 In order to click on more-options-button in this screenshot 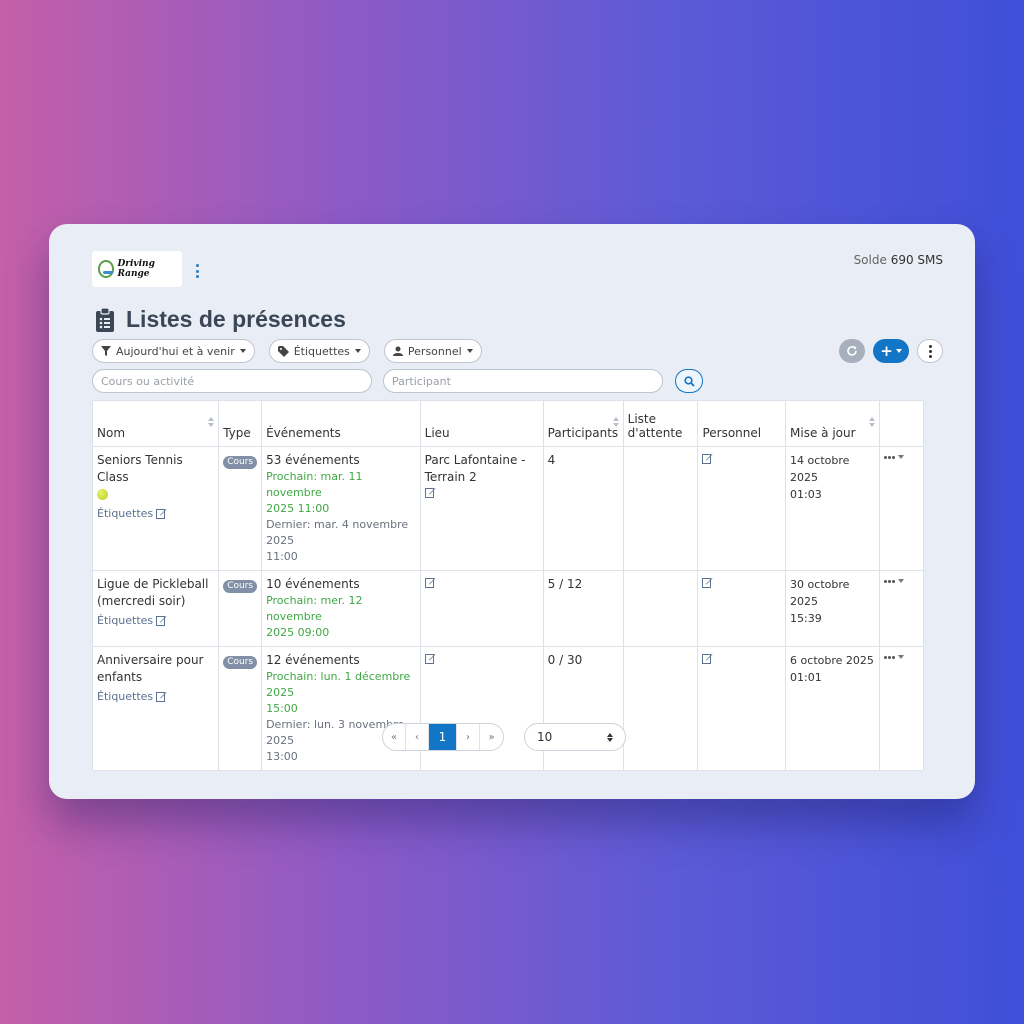, I will do `click(930, 351)`.